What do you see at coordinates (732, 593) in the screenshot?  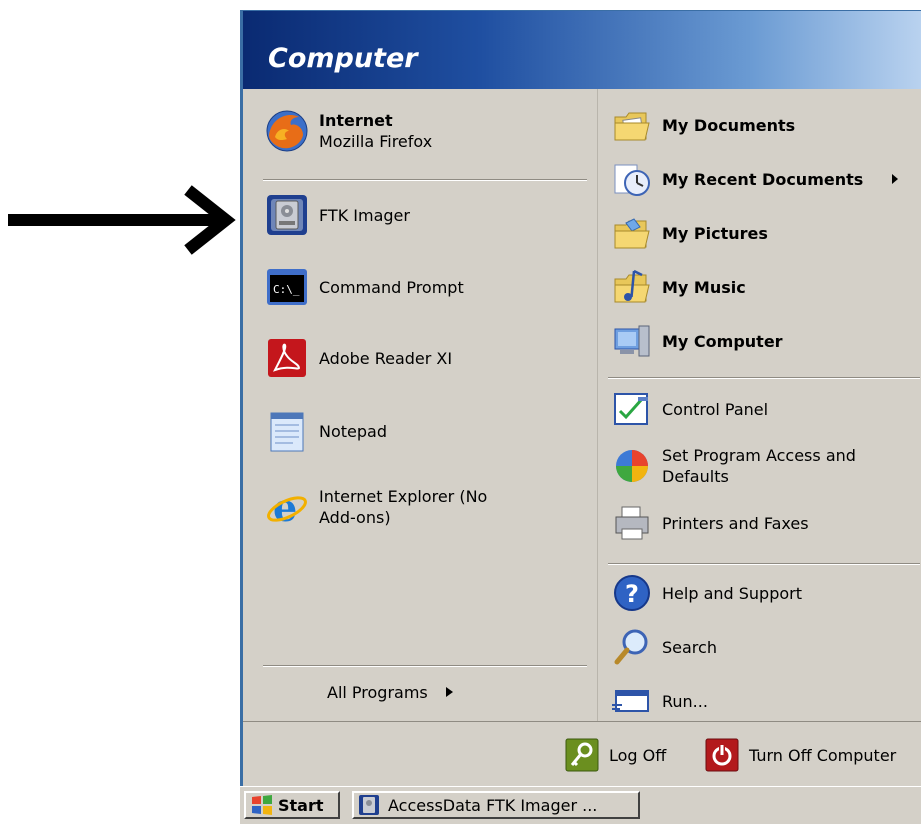 I see `help-label: Help and Support` at bounding box center [732, 593].